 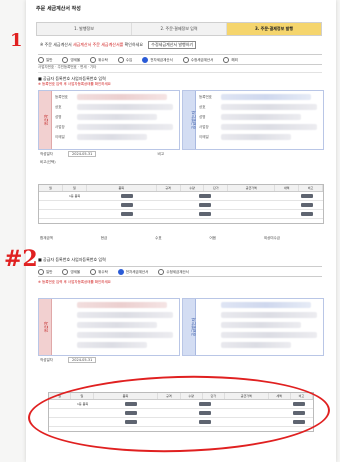 What do you see at coordinates (102, 154) in the screenshot?
I see `date-row: 작성일자 2024-05-31 비고` at bounding box center [102, 154].